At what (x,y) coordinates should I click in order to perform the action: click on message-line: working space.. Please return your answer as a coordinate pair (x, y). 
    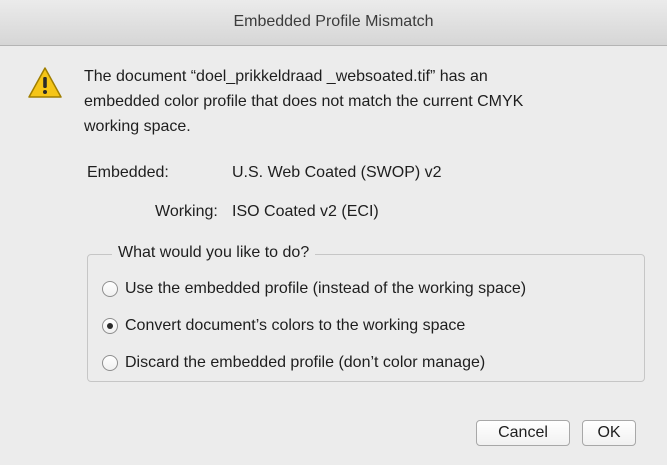
    Looking at the image, I should click on (137, 126).